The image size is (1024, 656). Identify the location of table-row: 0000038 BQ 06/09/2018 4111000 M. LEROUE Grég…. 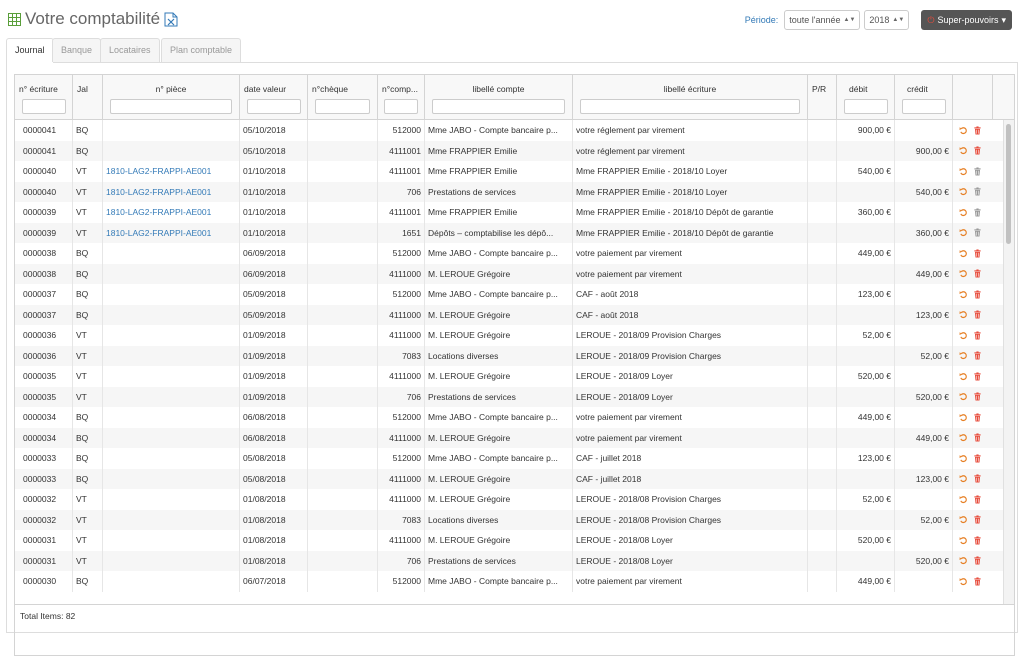
(514, 273).